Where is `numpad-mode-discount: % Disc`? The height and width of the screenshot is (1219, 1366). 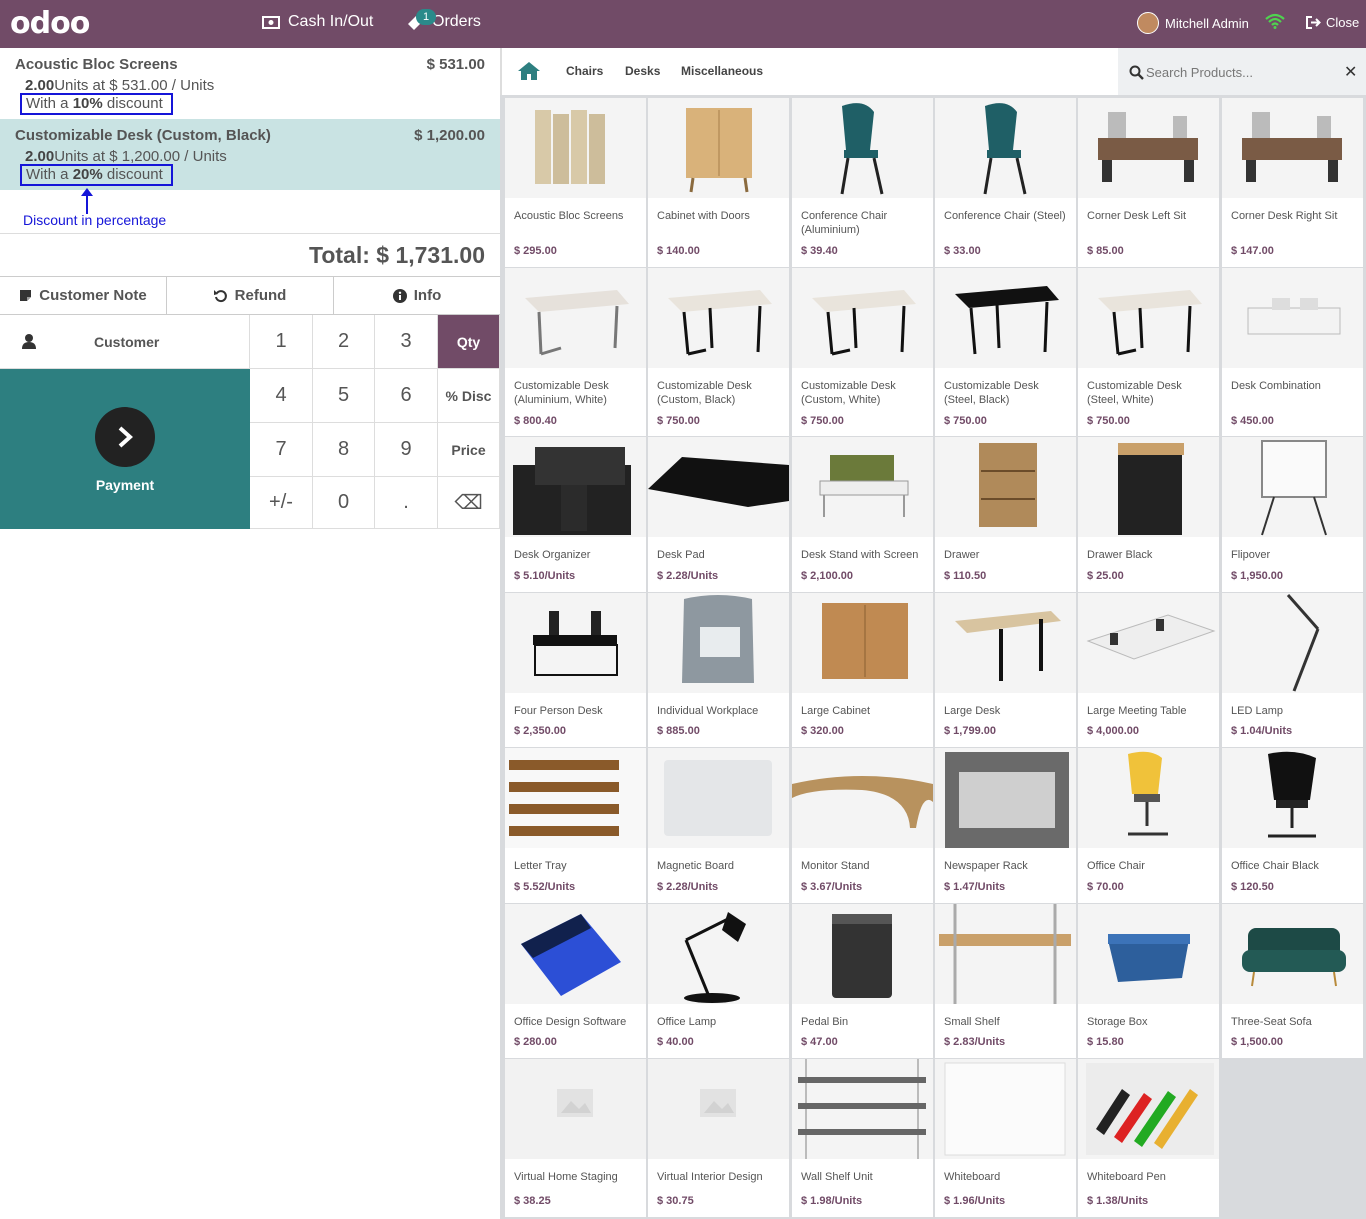 numpad-mode-discount: % Disc is located at coordinates (469, 396).